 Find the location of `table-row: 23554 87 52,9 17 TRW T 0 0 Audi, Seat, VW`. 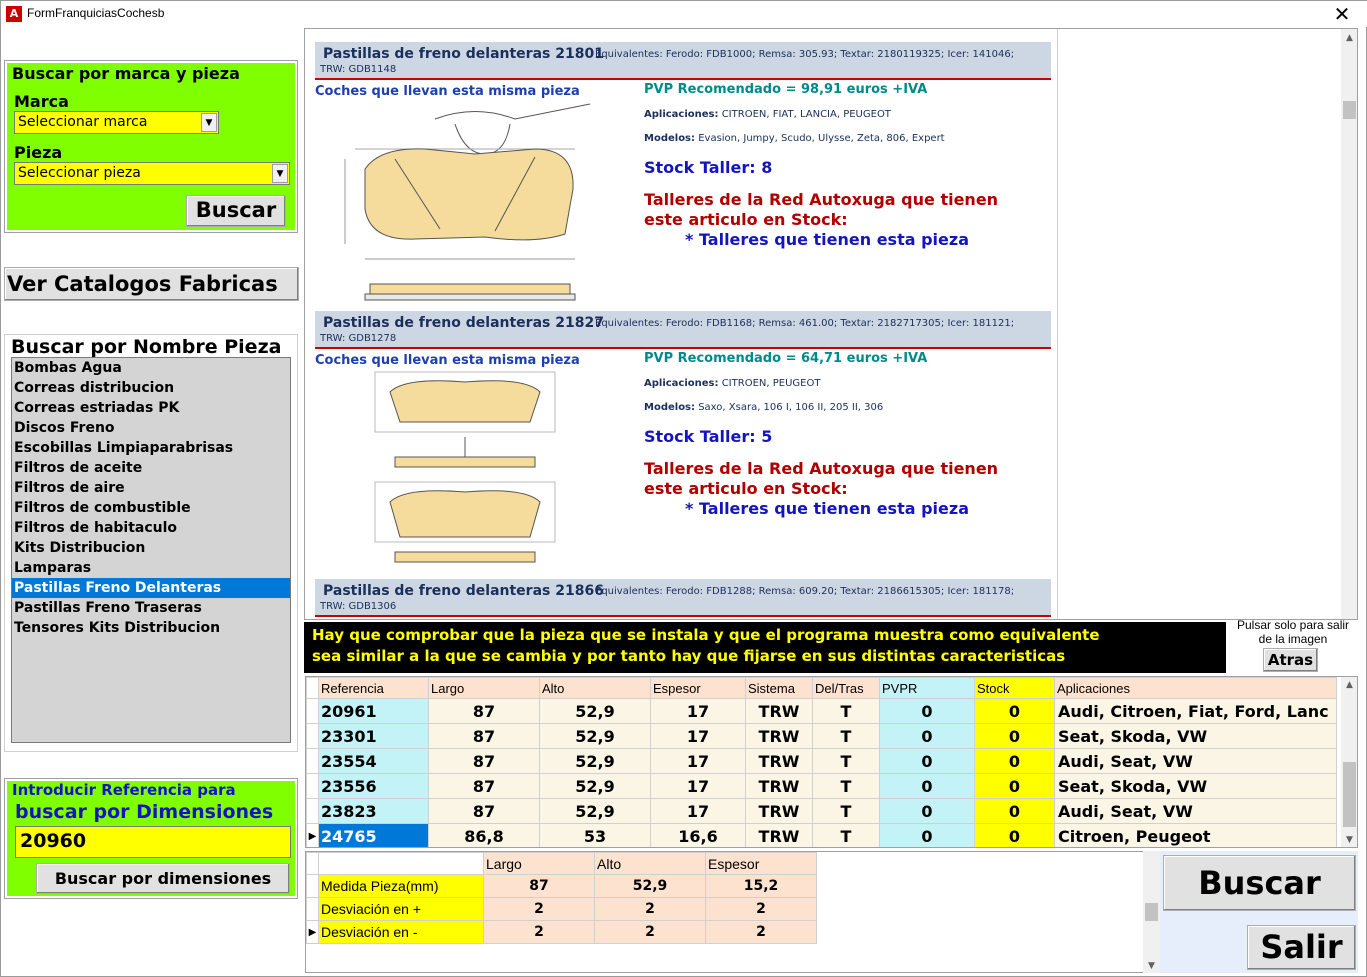

table-row: 23554 87 52,9 17 TRW T 0 0 Audi, Seat, VW is located at coordinates (821, 761).